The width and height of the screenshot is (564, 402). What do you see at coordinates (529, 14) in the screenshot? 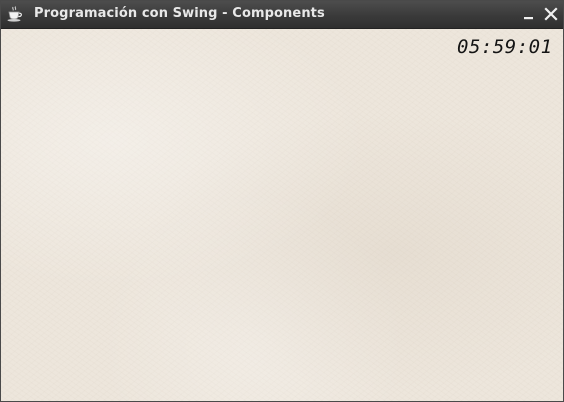
I see `minimize-button` at bounding box center [529, 14].